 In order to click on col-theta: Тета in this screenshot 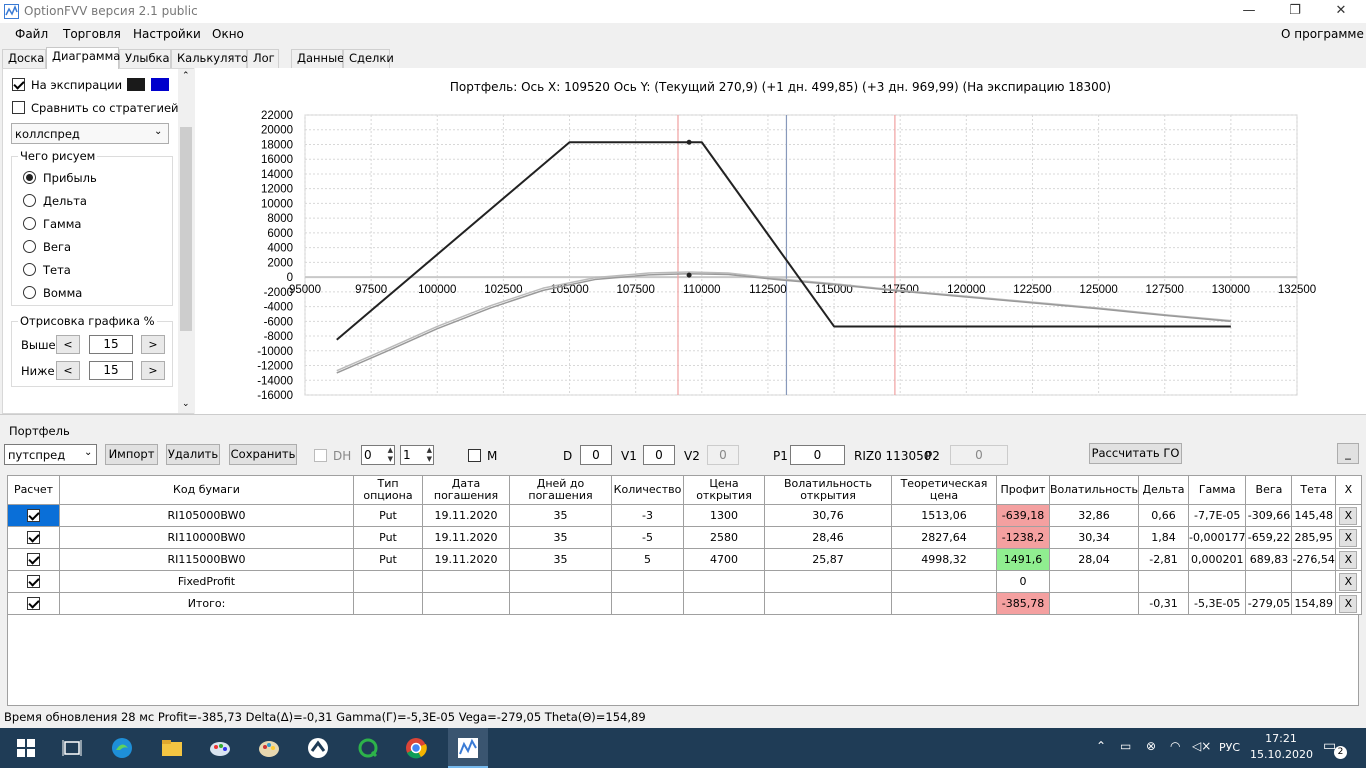, I will do `click(1313, 490)`.